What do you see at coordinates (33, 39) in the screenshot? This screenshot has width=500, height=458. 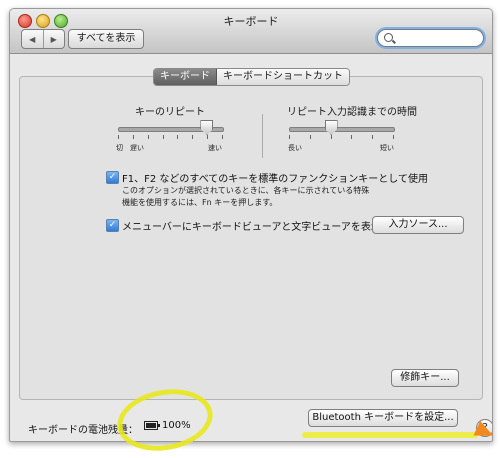 I see `back-button: ◀` at bounding box center [33, 39].